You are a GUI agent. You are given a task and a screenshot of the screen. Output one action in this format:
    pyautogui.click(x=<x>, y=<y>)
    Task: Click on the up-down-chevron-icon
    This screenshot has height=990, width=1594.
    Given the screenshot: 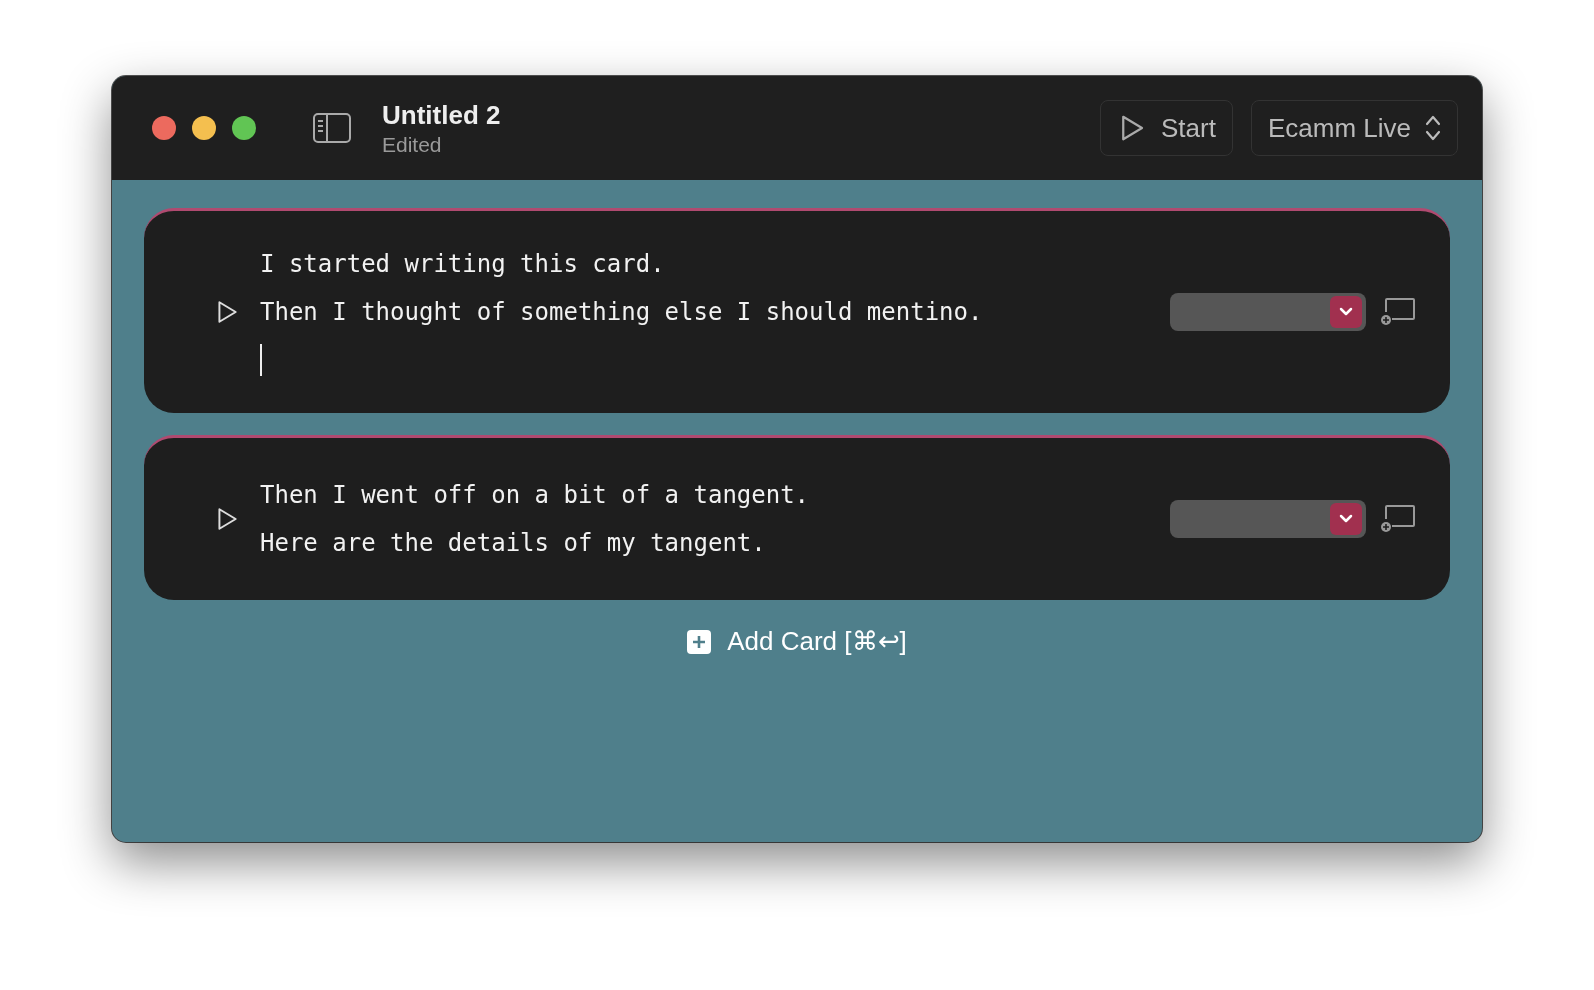 What is the action you would take?
    pyautogui.click(x=1433, y=128)
    